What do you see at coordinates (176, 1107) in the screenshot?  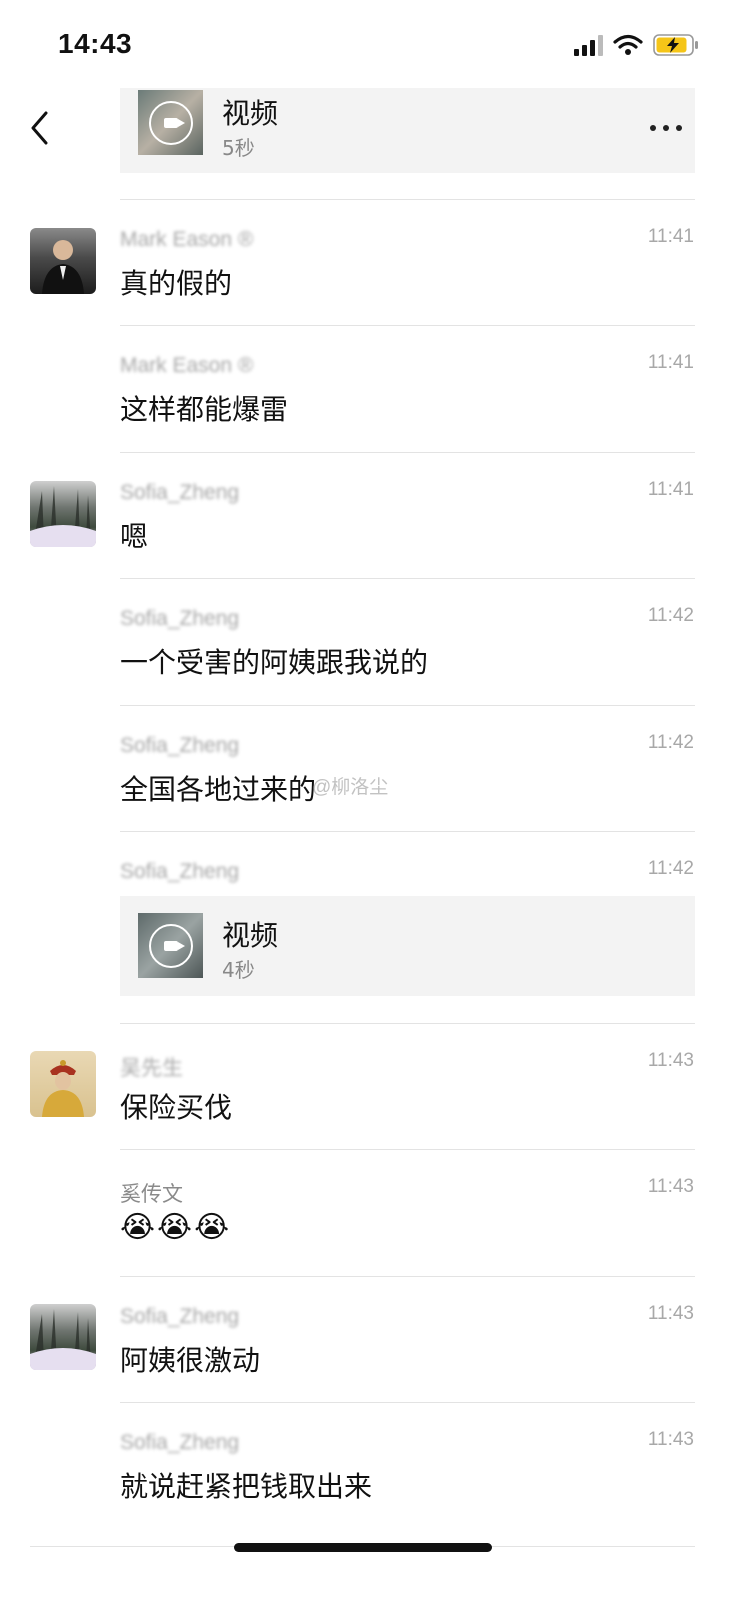 I see `message-text: 保险买伐` at bounding box center [176, 1107].